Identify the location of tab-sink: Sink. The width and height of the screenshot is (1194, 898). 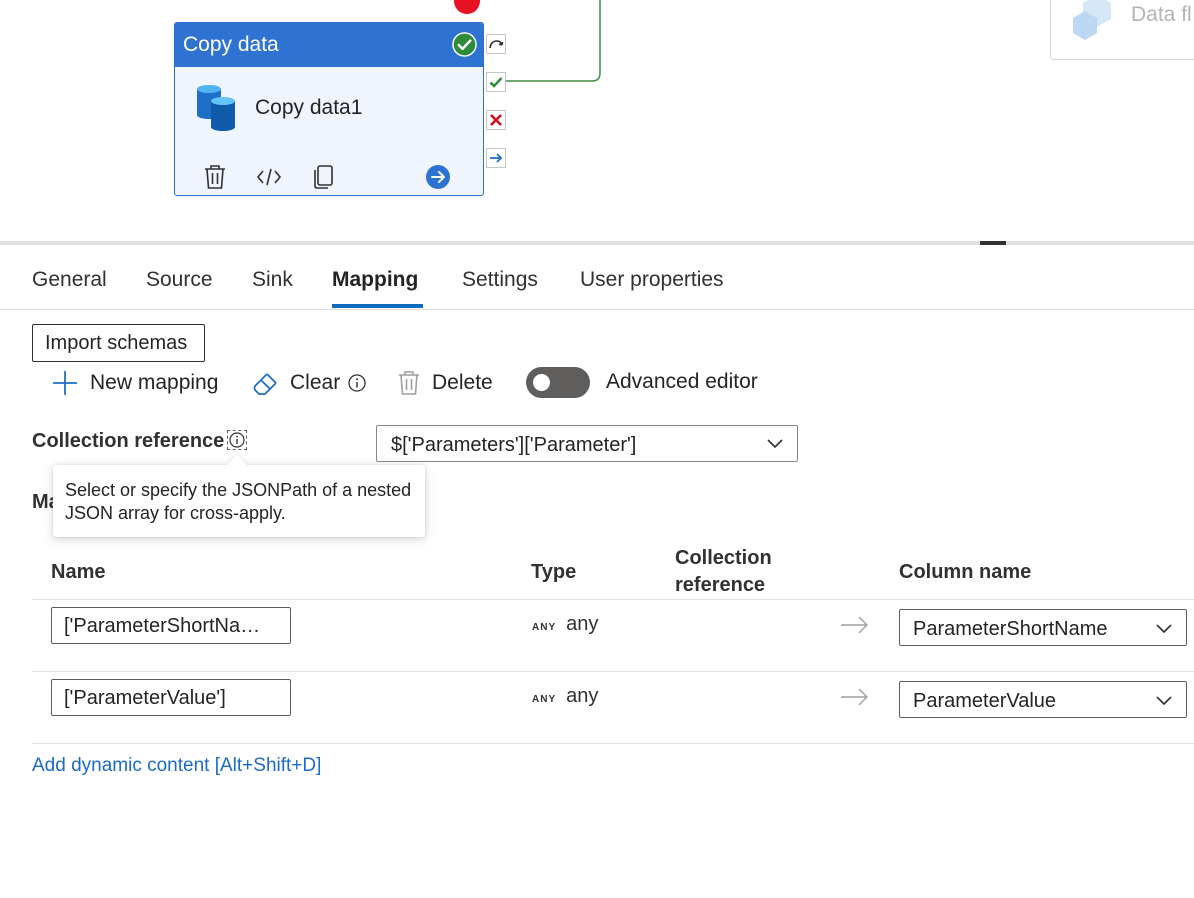
(272, 280).